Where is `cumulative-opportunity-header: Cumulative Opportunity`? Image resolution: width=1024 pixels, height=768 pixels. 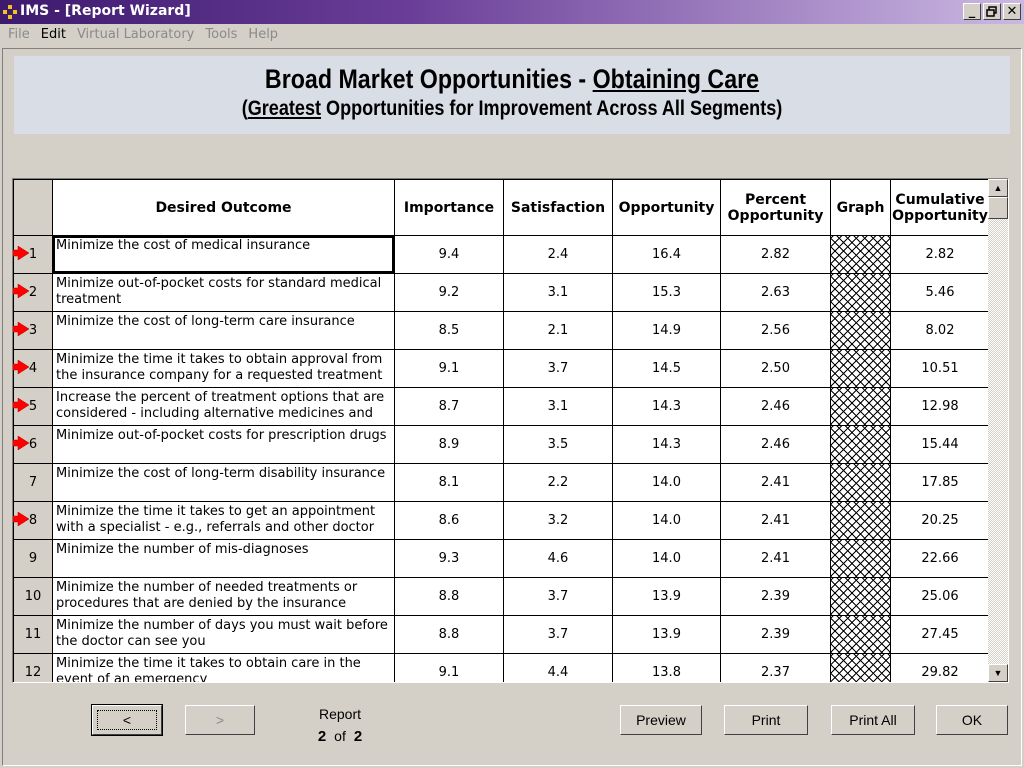
cumulative-opportunity-header: Cumulative Opportunity is located at coordinates (940, 207).